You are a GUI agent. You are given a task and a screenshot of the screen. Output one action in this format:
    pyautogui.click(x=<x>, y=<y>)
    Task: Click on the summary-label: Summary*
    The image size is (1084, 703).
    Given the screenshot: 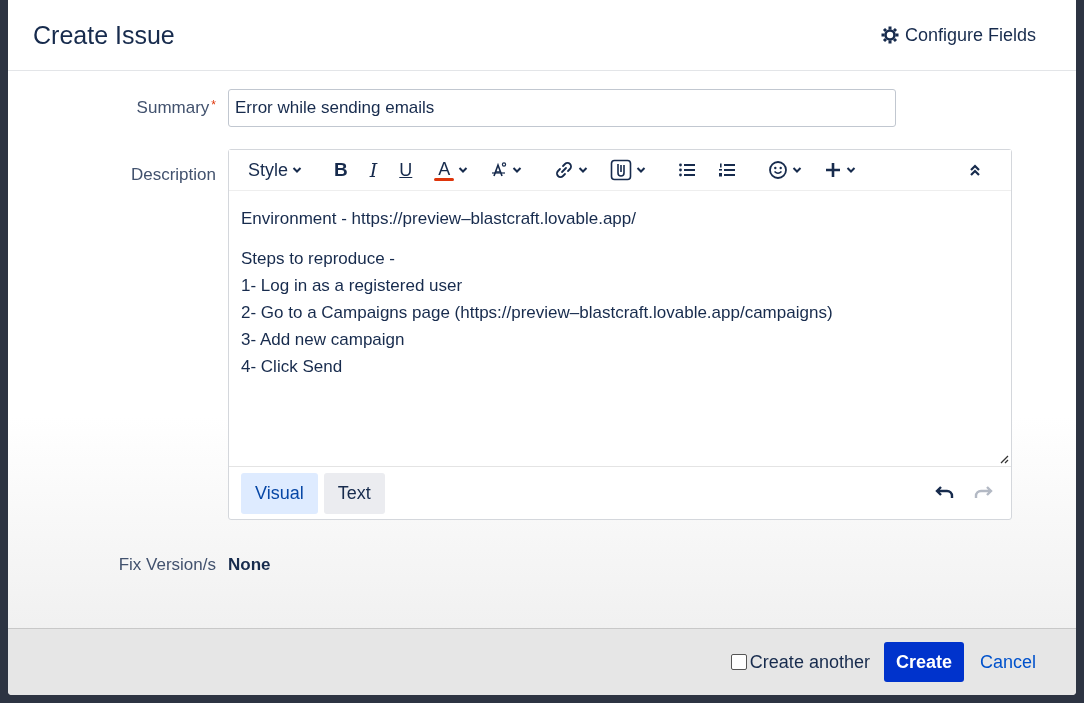 What is the action you would take?
    pyautogui.click(x=175, y=107)
    